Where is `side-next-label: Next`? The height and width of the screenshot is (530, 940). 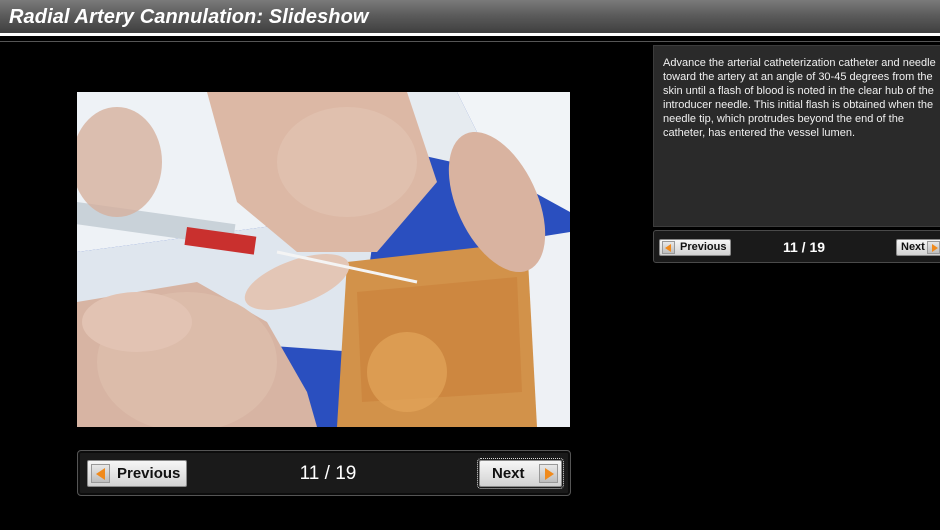 side-next-label: Next is located at coordinates (913, 247).